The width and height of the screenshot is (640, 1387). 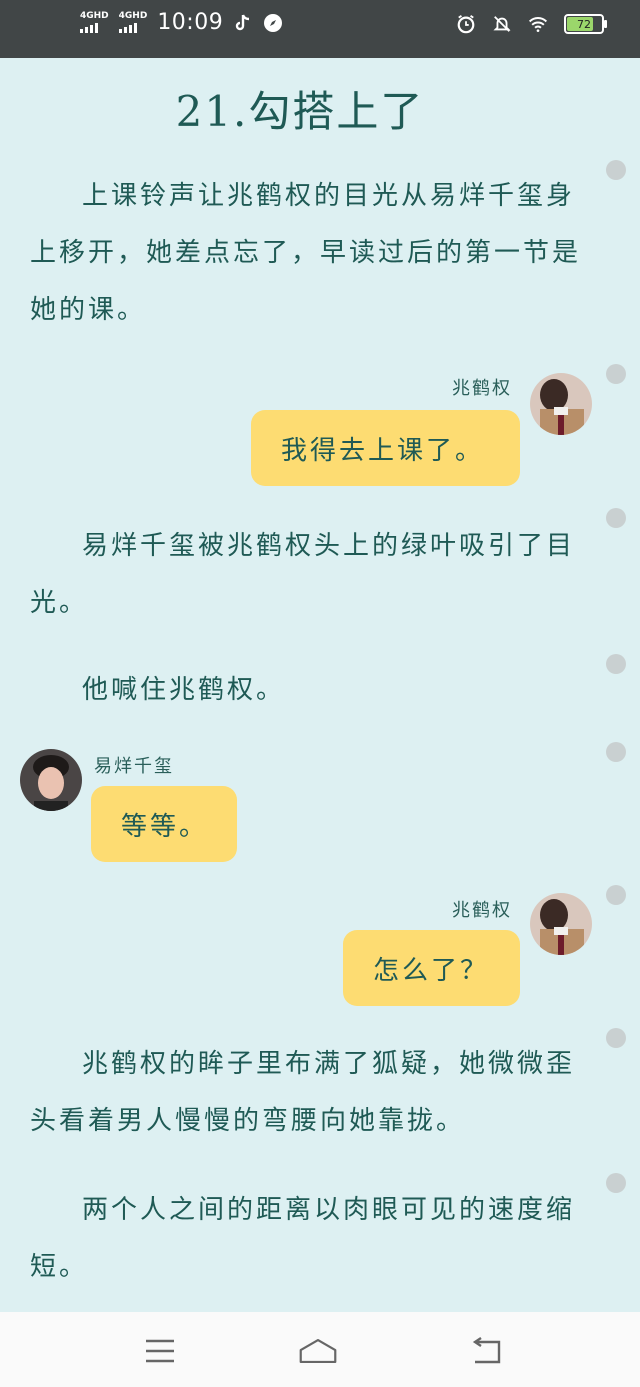 What do you see at coordinates (184, 690) in the screenshot?
I see `story-paragraph: 他喊住兆鹤权。` at bounding box center [184, 690].